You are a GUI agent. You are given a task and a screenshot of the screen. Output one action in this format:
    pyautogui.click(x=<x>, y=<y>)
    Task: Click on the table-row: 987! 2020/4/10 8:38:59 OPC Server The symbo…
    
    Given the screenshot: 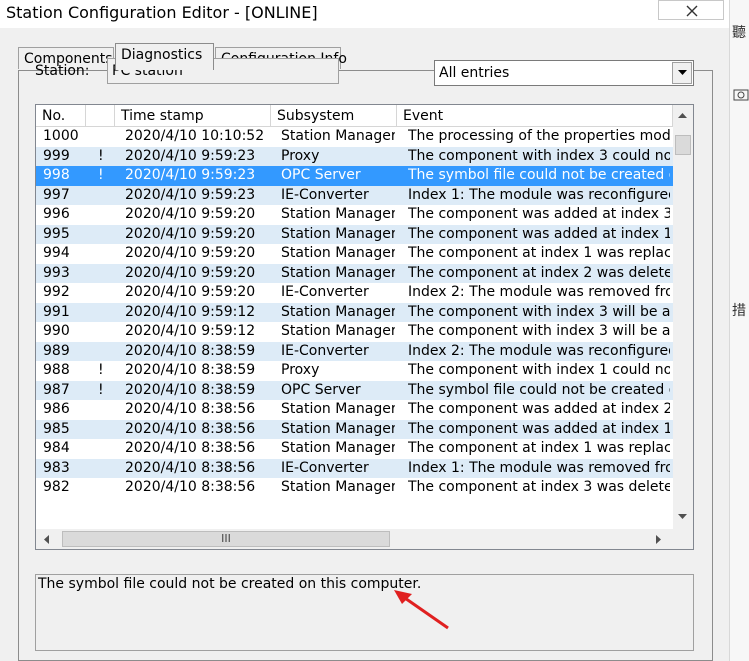 What is the action you would take?
    pyautogui.click(x=354, y=390)
    